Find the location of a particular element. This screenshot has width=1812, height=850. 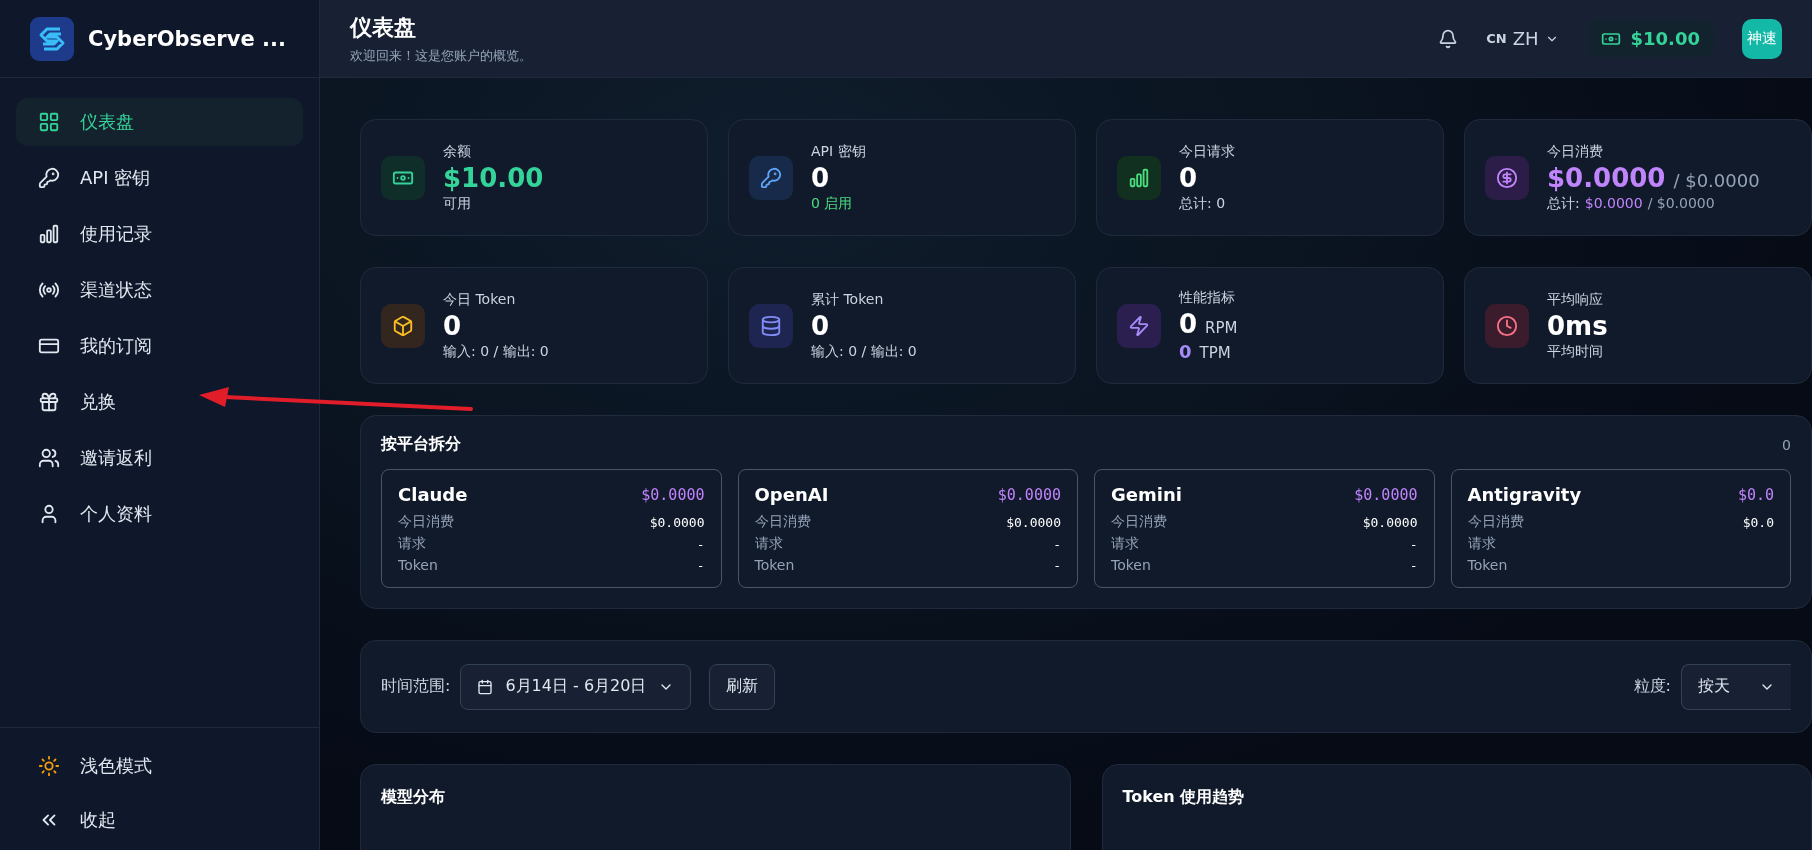

lightning-icon is located at coordinates (1139, 325).